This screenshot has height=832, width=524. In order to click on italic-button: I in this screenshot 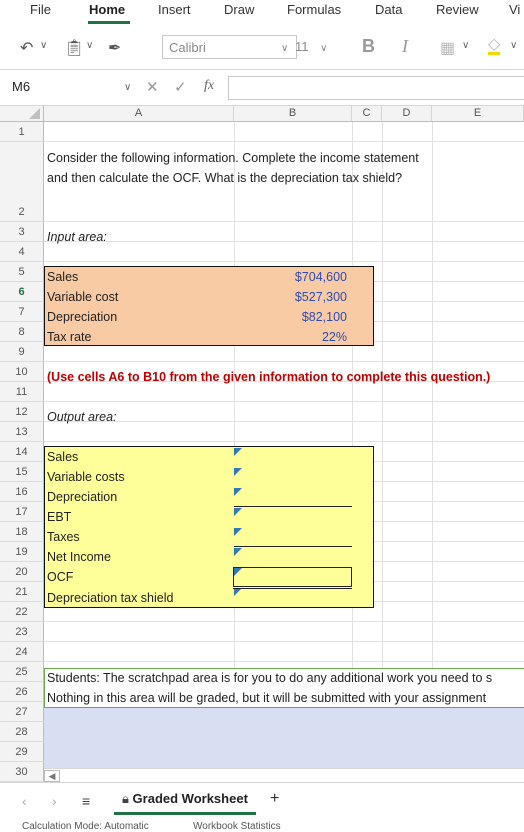, I will do `click(405, 46)`.